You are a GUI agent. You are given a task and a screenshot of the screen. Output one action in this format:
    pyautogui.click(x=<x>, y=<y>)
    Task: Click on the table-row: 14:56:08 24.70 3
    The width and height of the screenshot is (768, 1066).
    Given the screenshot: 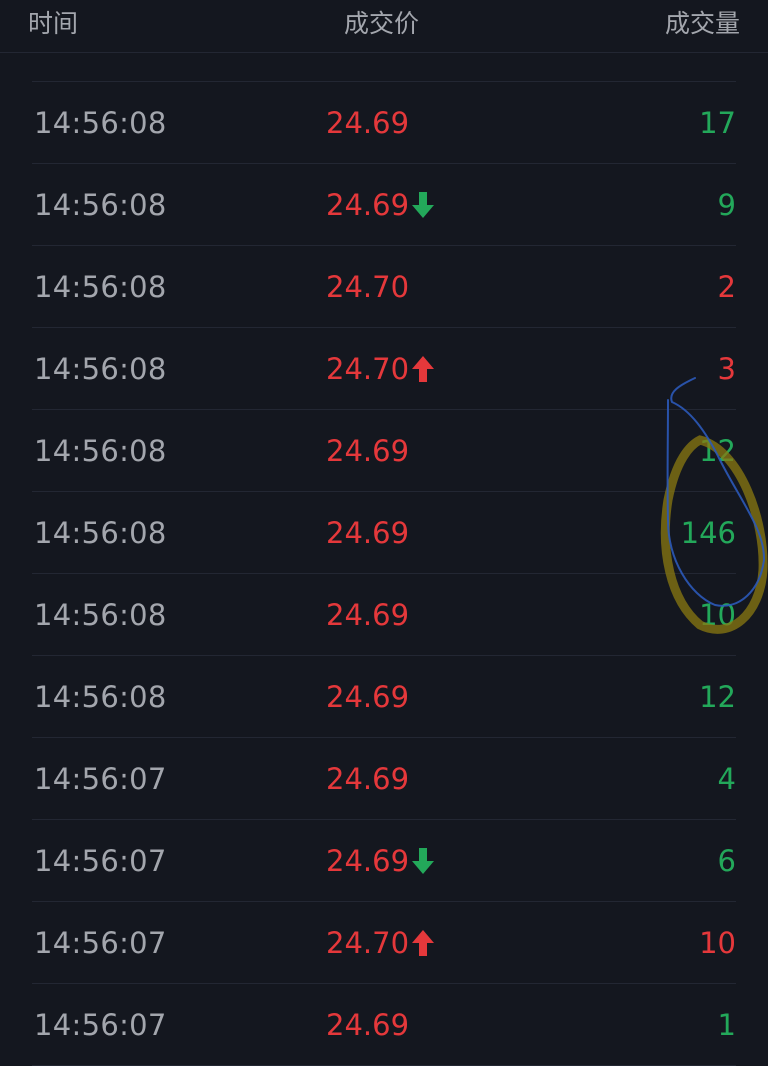 What is the action you would take?
    pyautogui.click(x=384, y=369)
    